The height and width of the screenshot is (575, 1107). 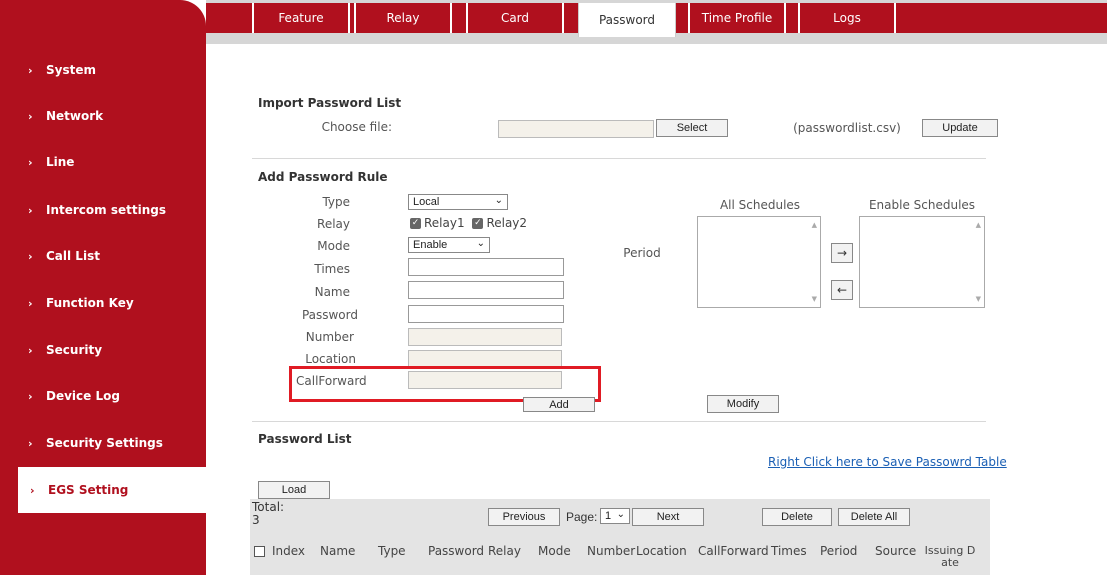 I want to click on sidebar-item-label: Function Key, so click(x=90, y=303).